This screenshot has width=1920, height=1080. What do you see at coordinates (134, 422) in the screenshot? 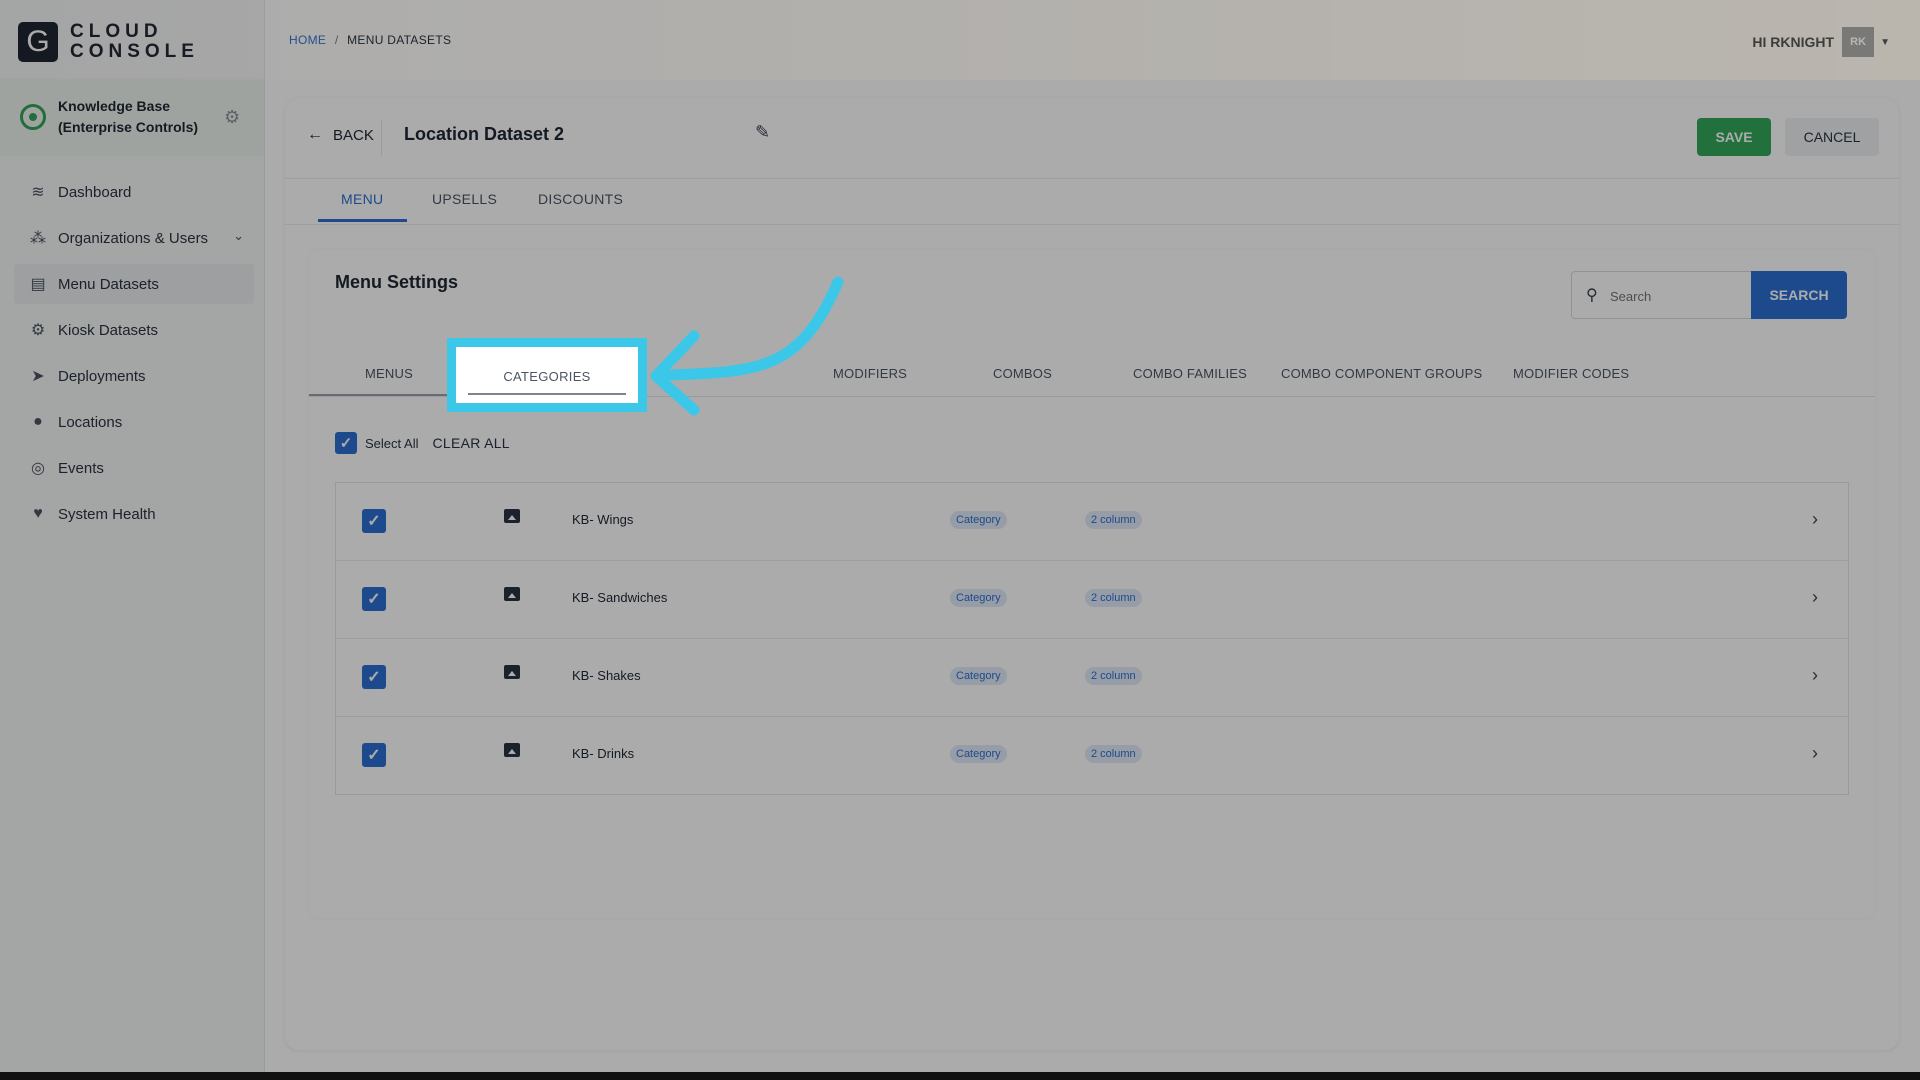
I see `sidebar-item-locations: ● Locations` at bounding box center [134, 422].